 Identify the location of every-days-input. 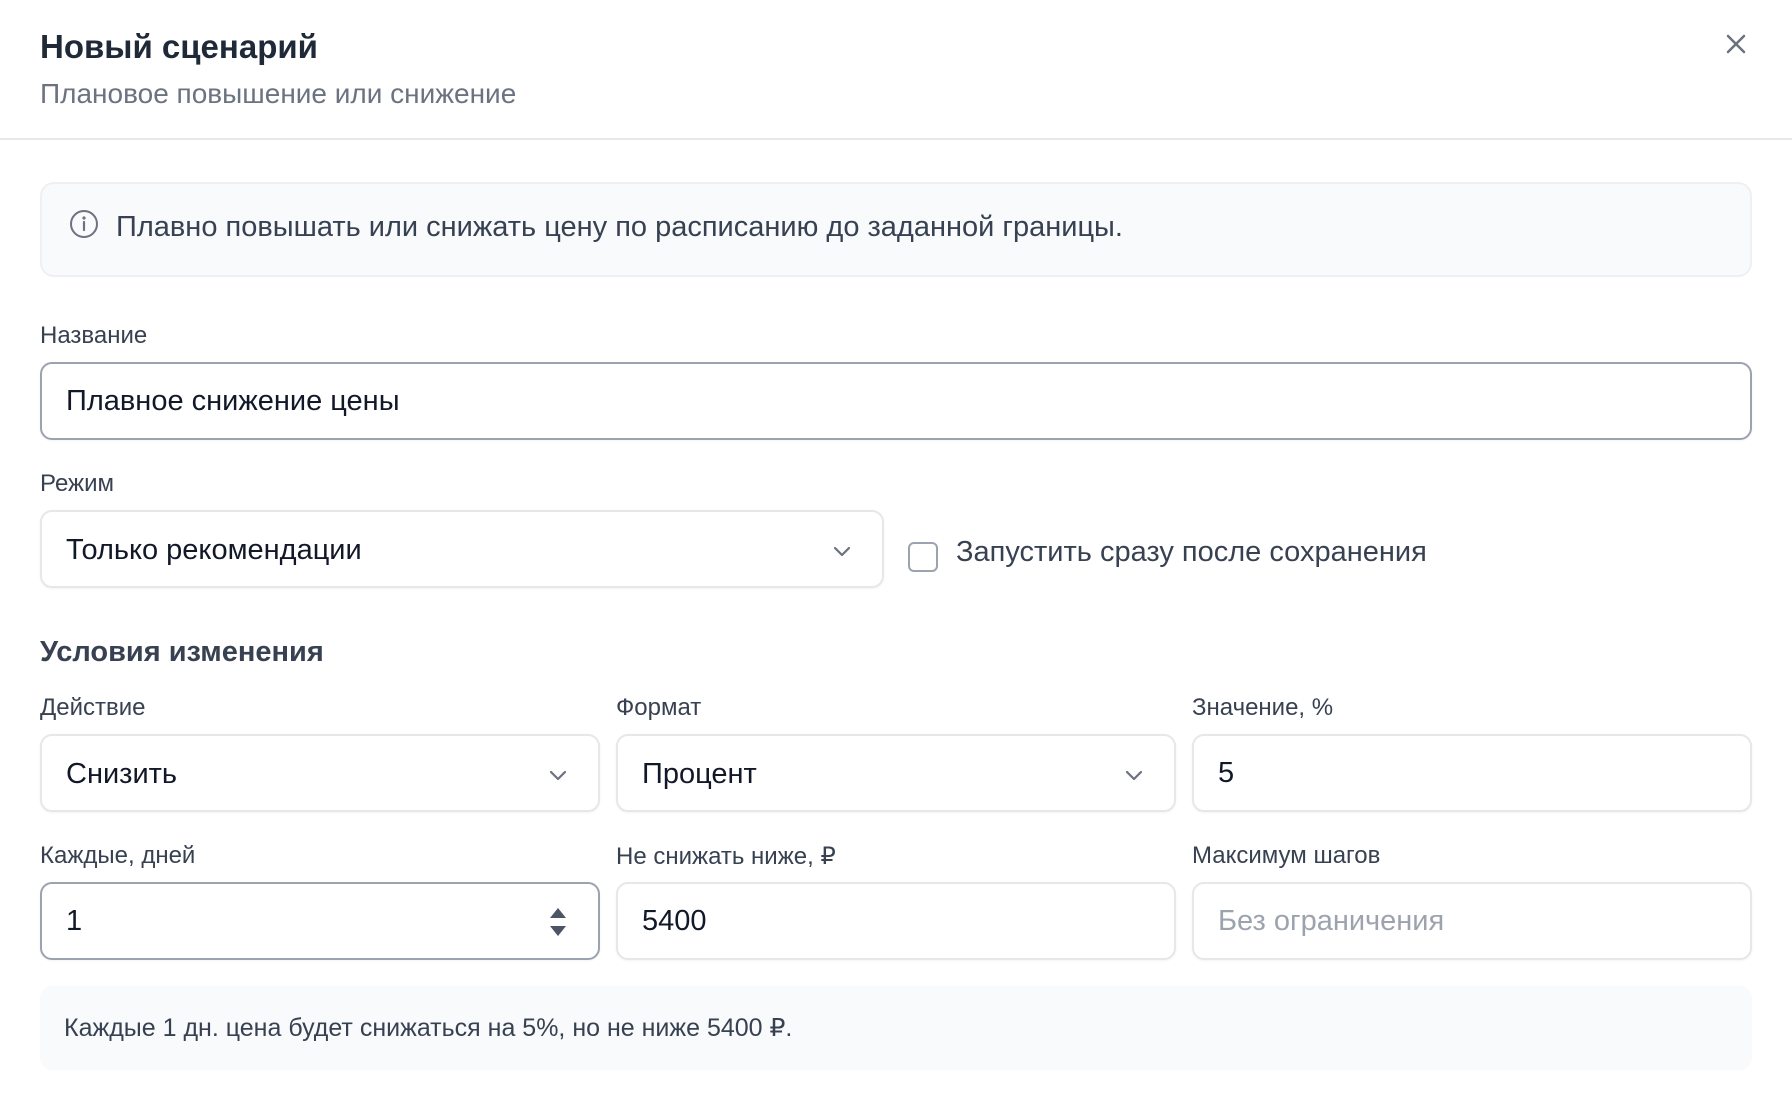
(320, 921).